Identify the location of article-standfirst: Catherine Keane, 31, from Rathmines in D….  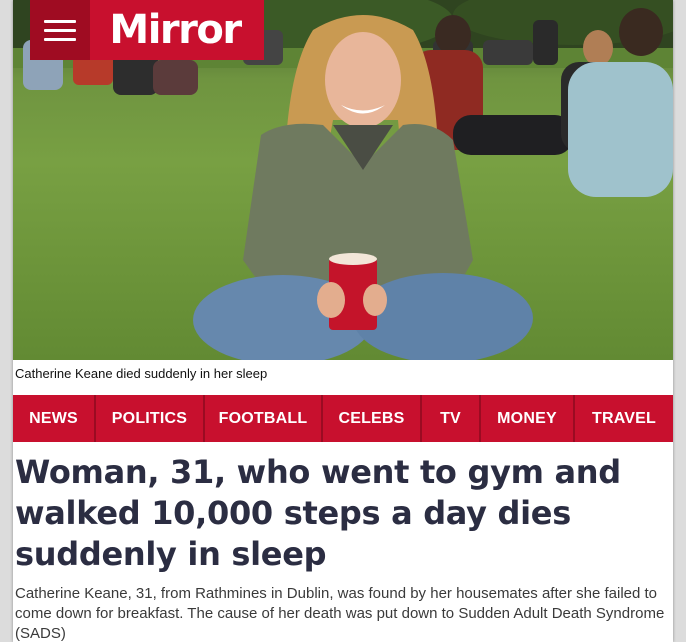
(340, 613).